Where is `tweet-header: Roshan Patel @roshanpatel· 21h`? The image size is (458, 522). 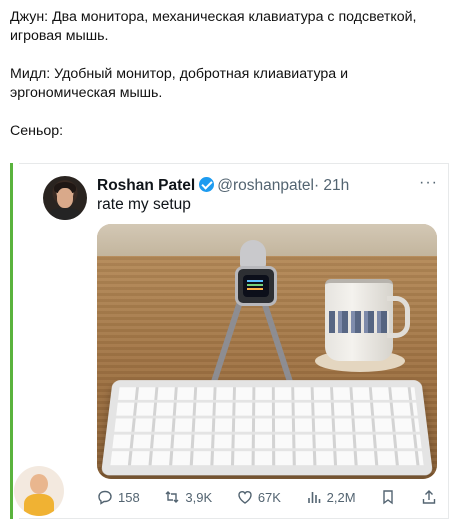 tweet-header: Roshan Patel @roshanpatel· 21h is located at coordinates (267, 187).